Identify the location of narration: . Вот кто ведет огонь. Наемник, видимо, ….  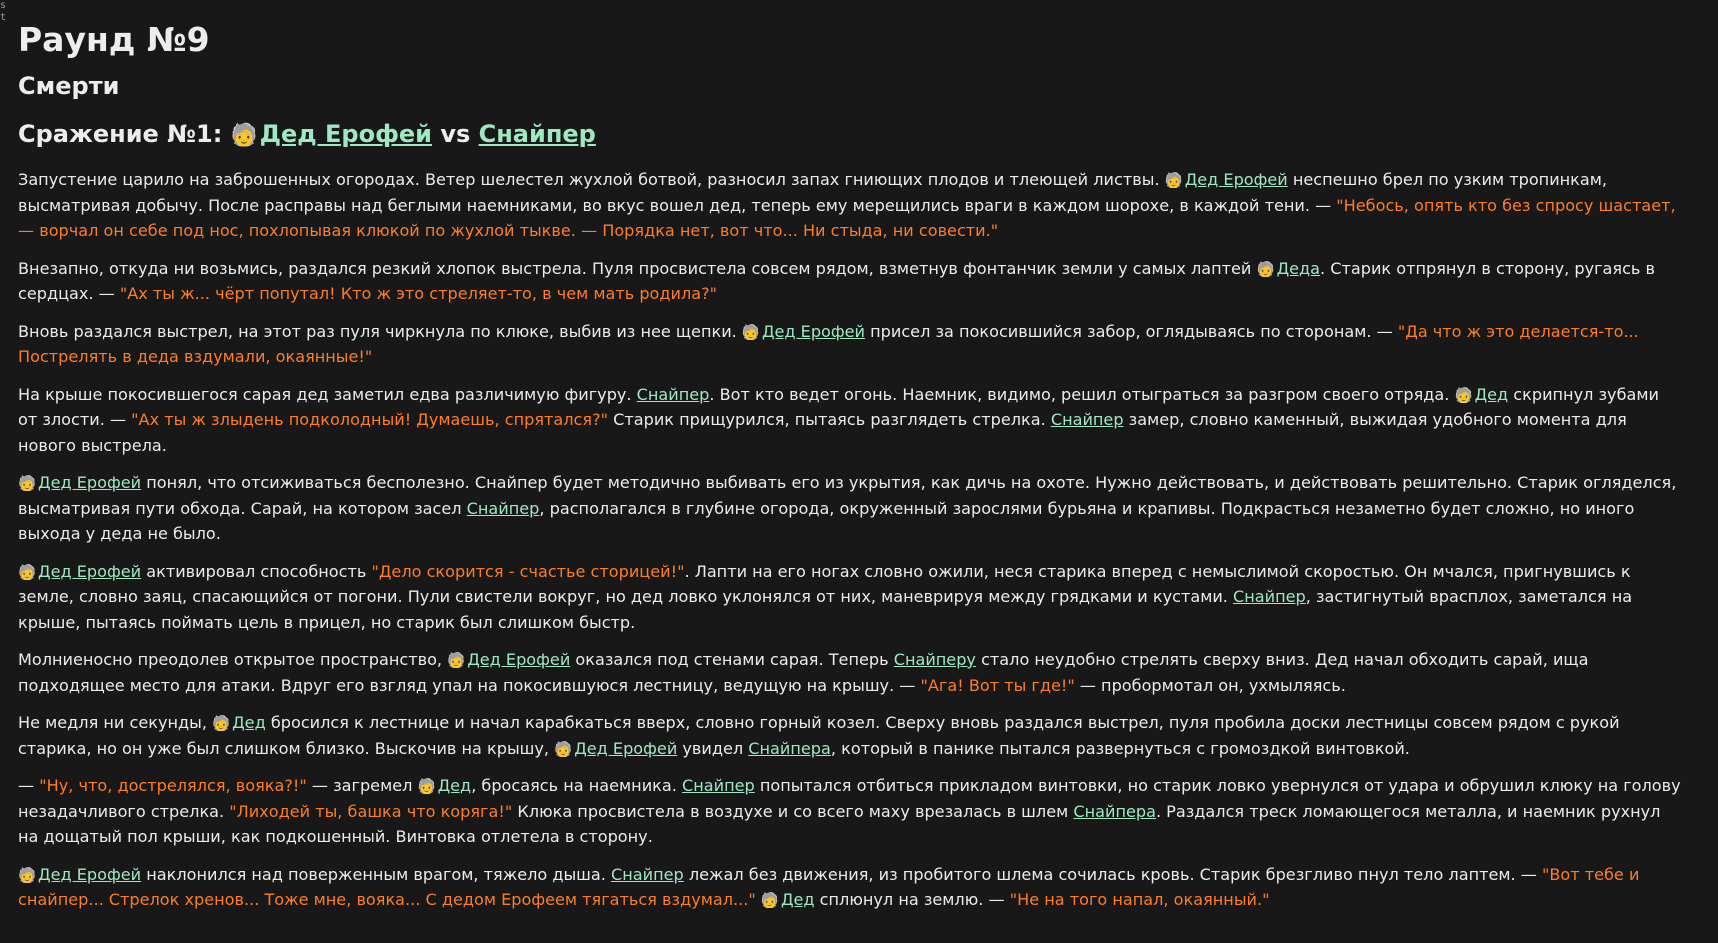
(1082, 394).